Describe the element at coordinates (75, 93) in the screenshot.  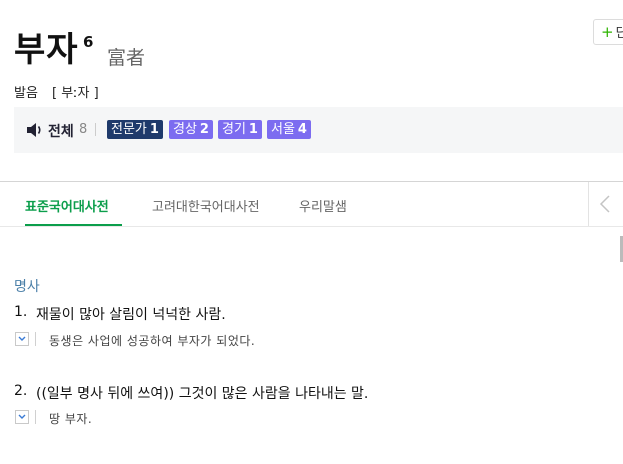
I see `pronunciation-value: [ 부ː자 ]` at that location.